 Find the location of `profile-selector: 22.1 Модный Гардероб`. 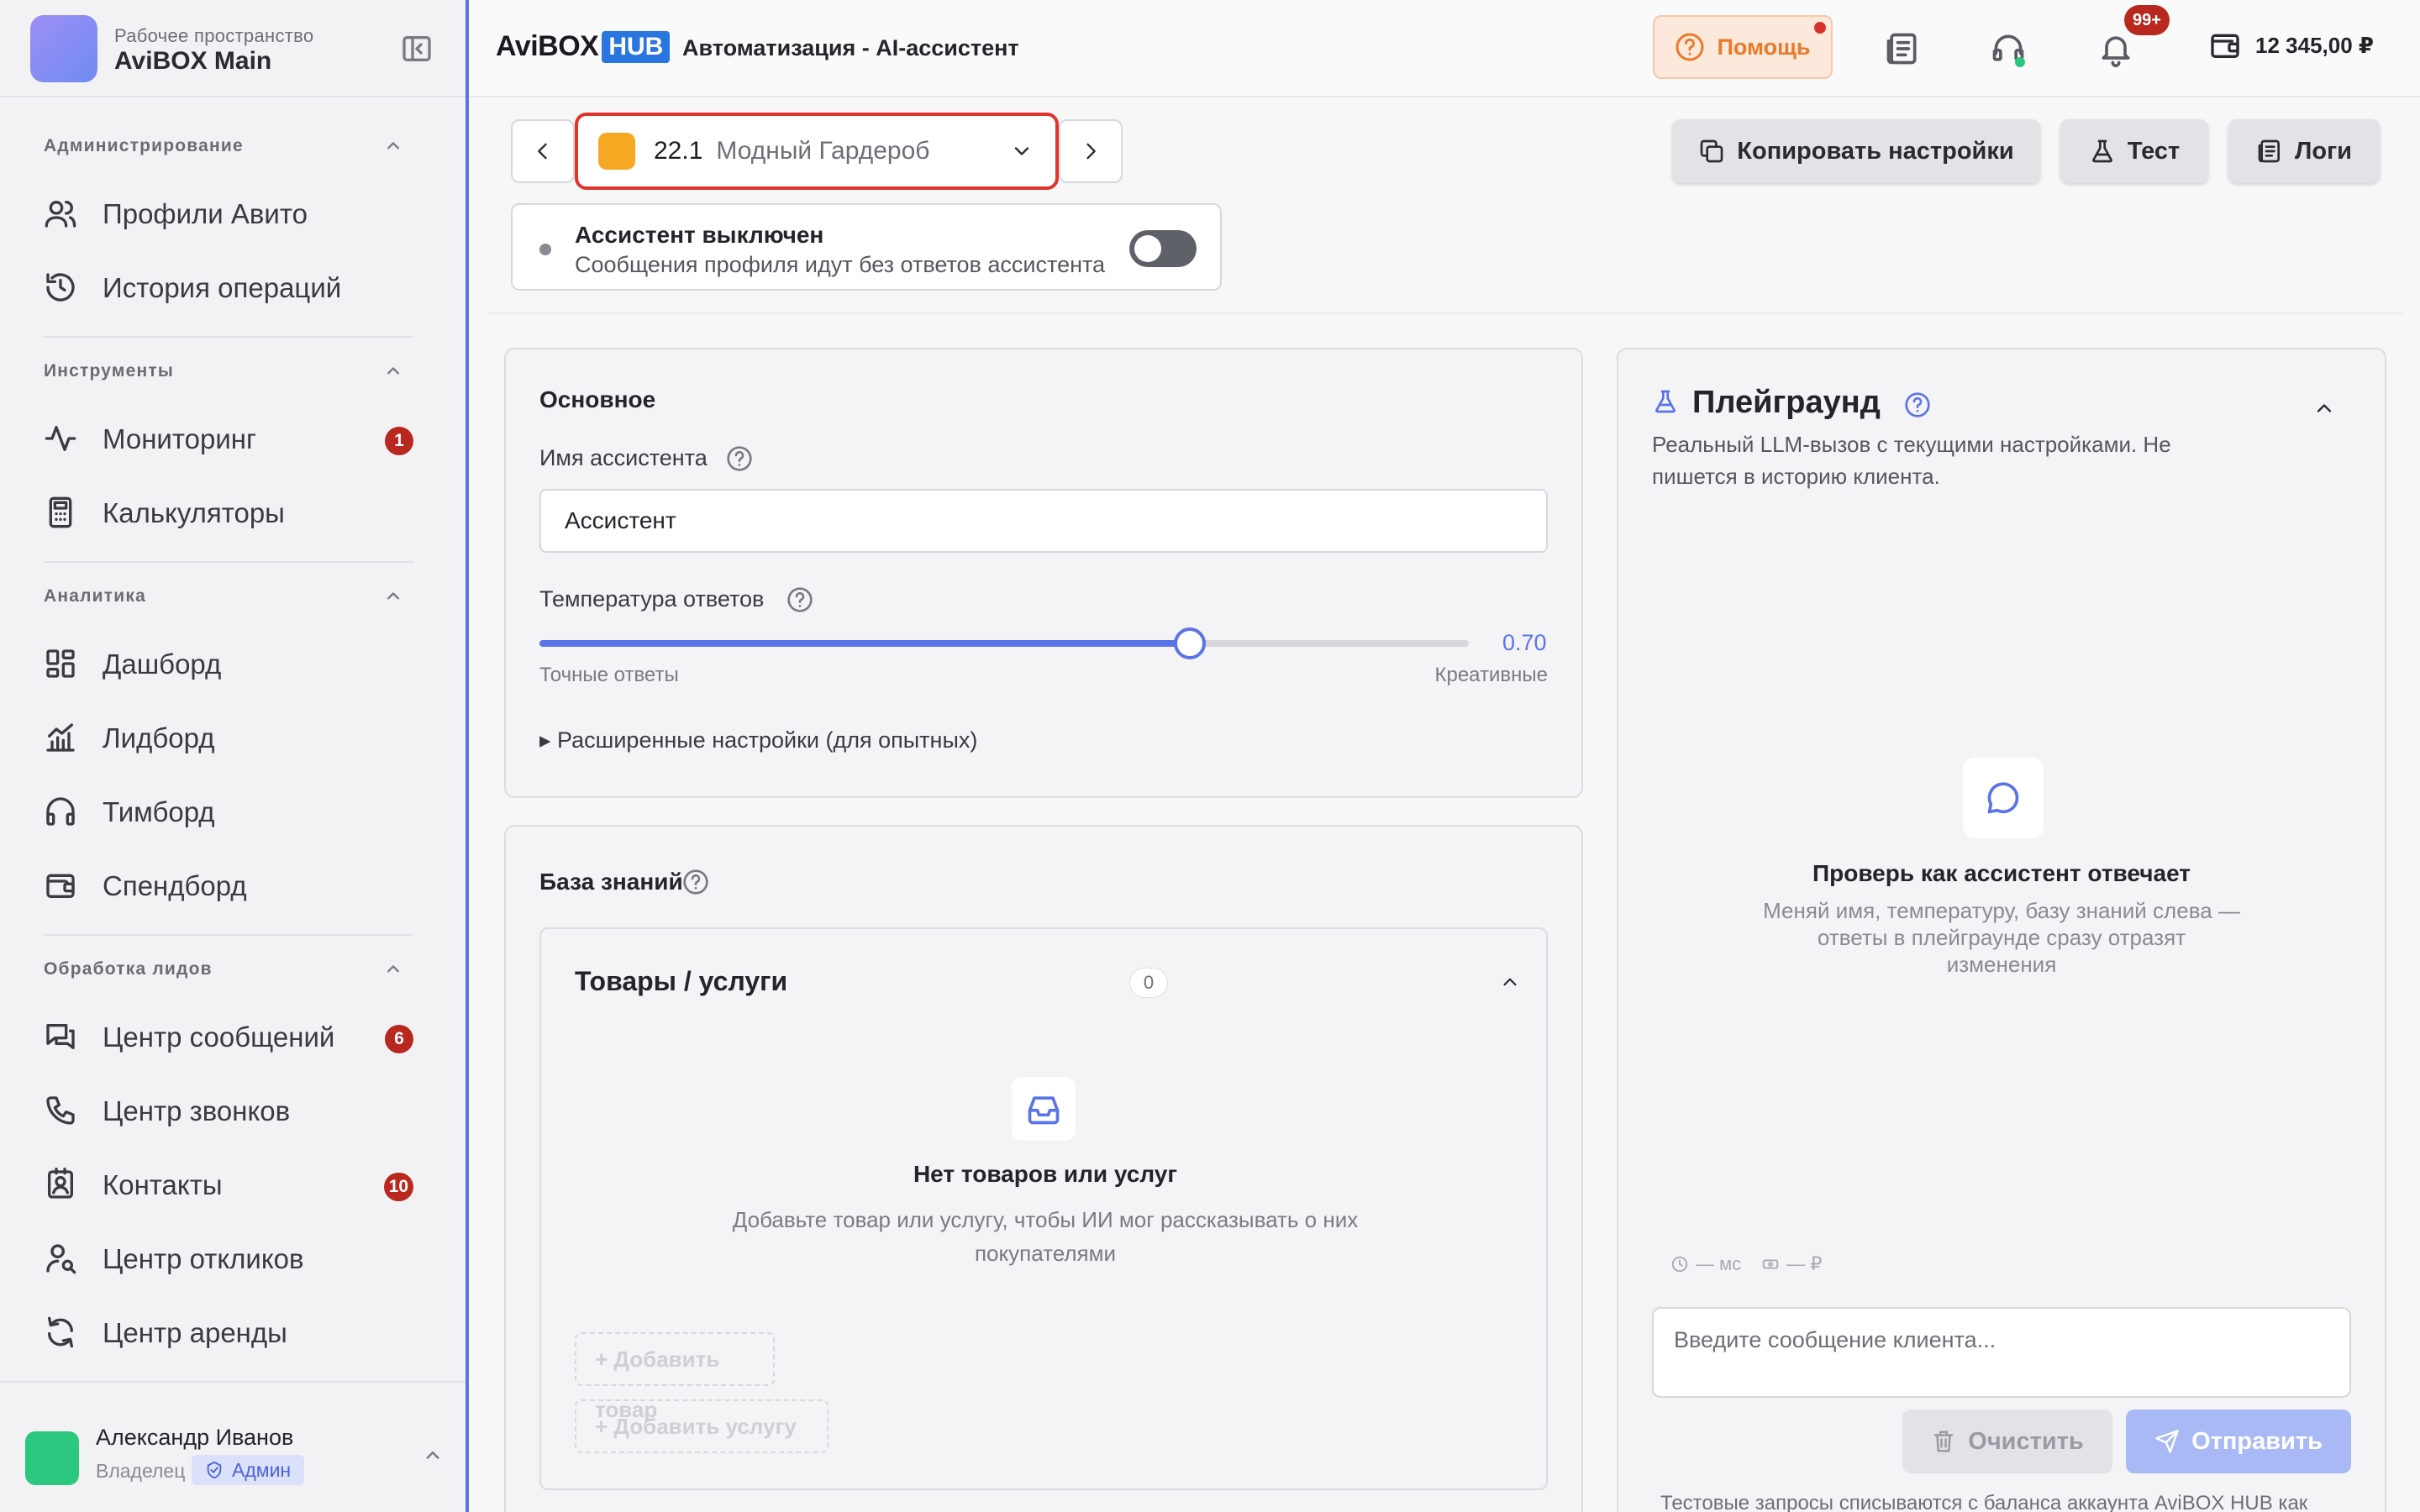

profile-selector: 22.1 Модный Гардероб is located at coordinates (817, 151).